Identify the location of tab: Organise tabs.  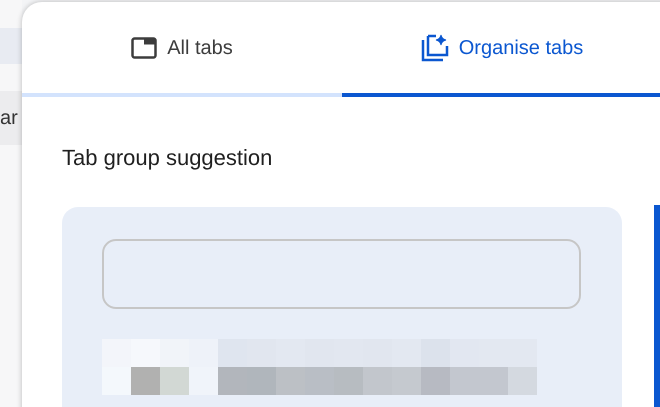
(501, 49).